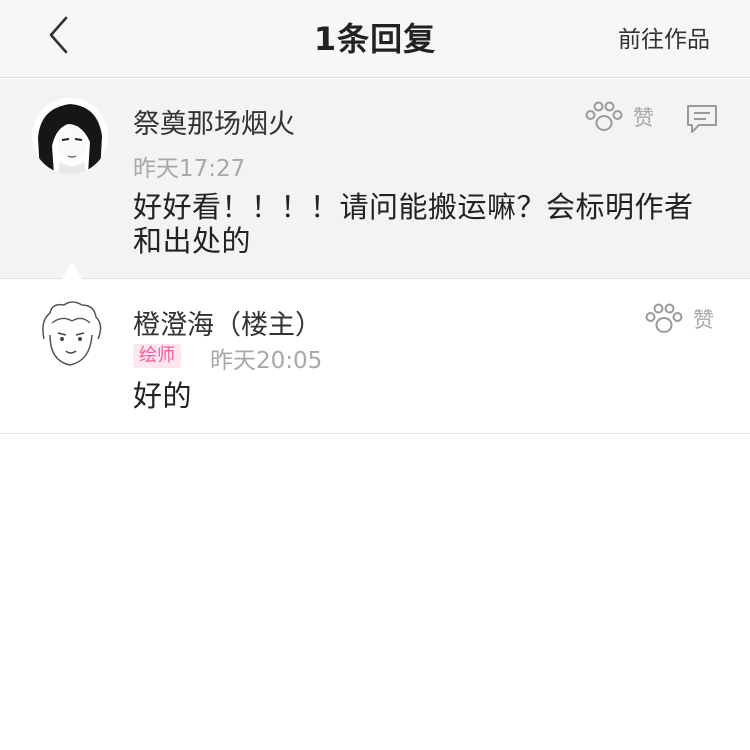 The height and width of the screenshot is (750, 750). Describe the element at coordinates (375, 39) in the screenshot. I see `top-navbar: 1条回复 前往作品` at that location.